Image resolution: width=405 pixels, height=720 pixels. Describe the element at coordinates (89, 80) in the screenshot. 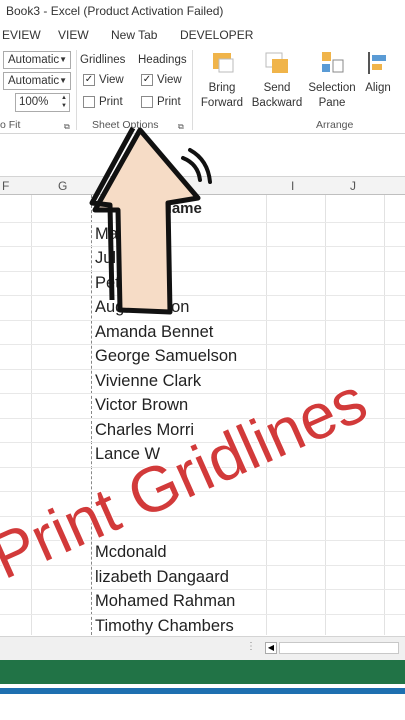

I see `gridlines-view-checkbox: ✓` at that location.